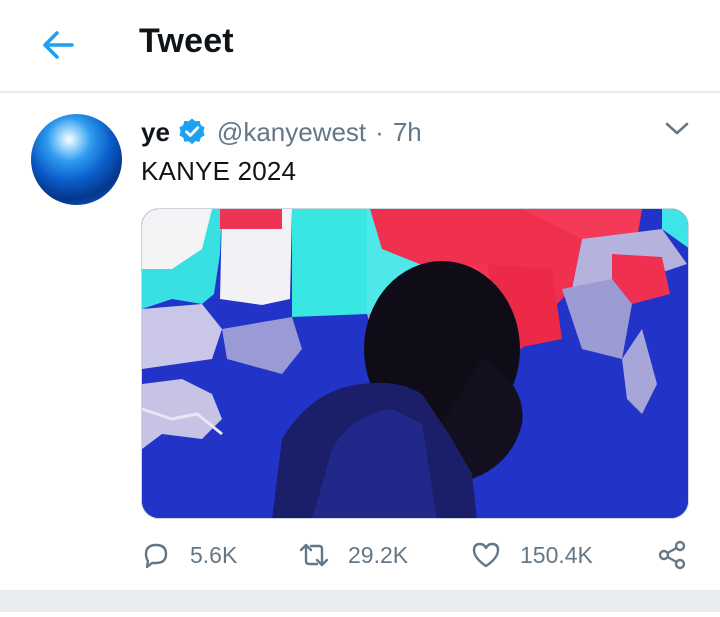 This screenshot has width=720, height=617. I want to click on tweet-timestamp: 7h, so click(407, 132).